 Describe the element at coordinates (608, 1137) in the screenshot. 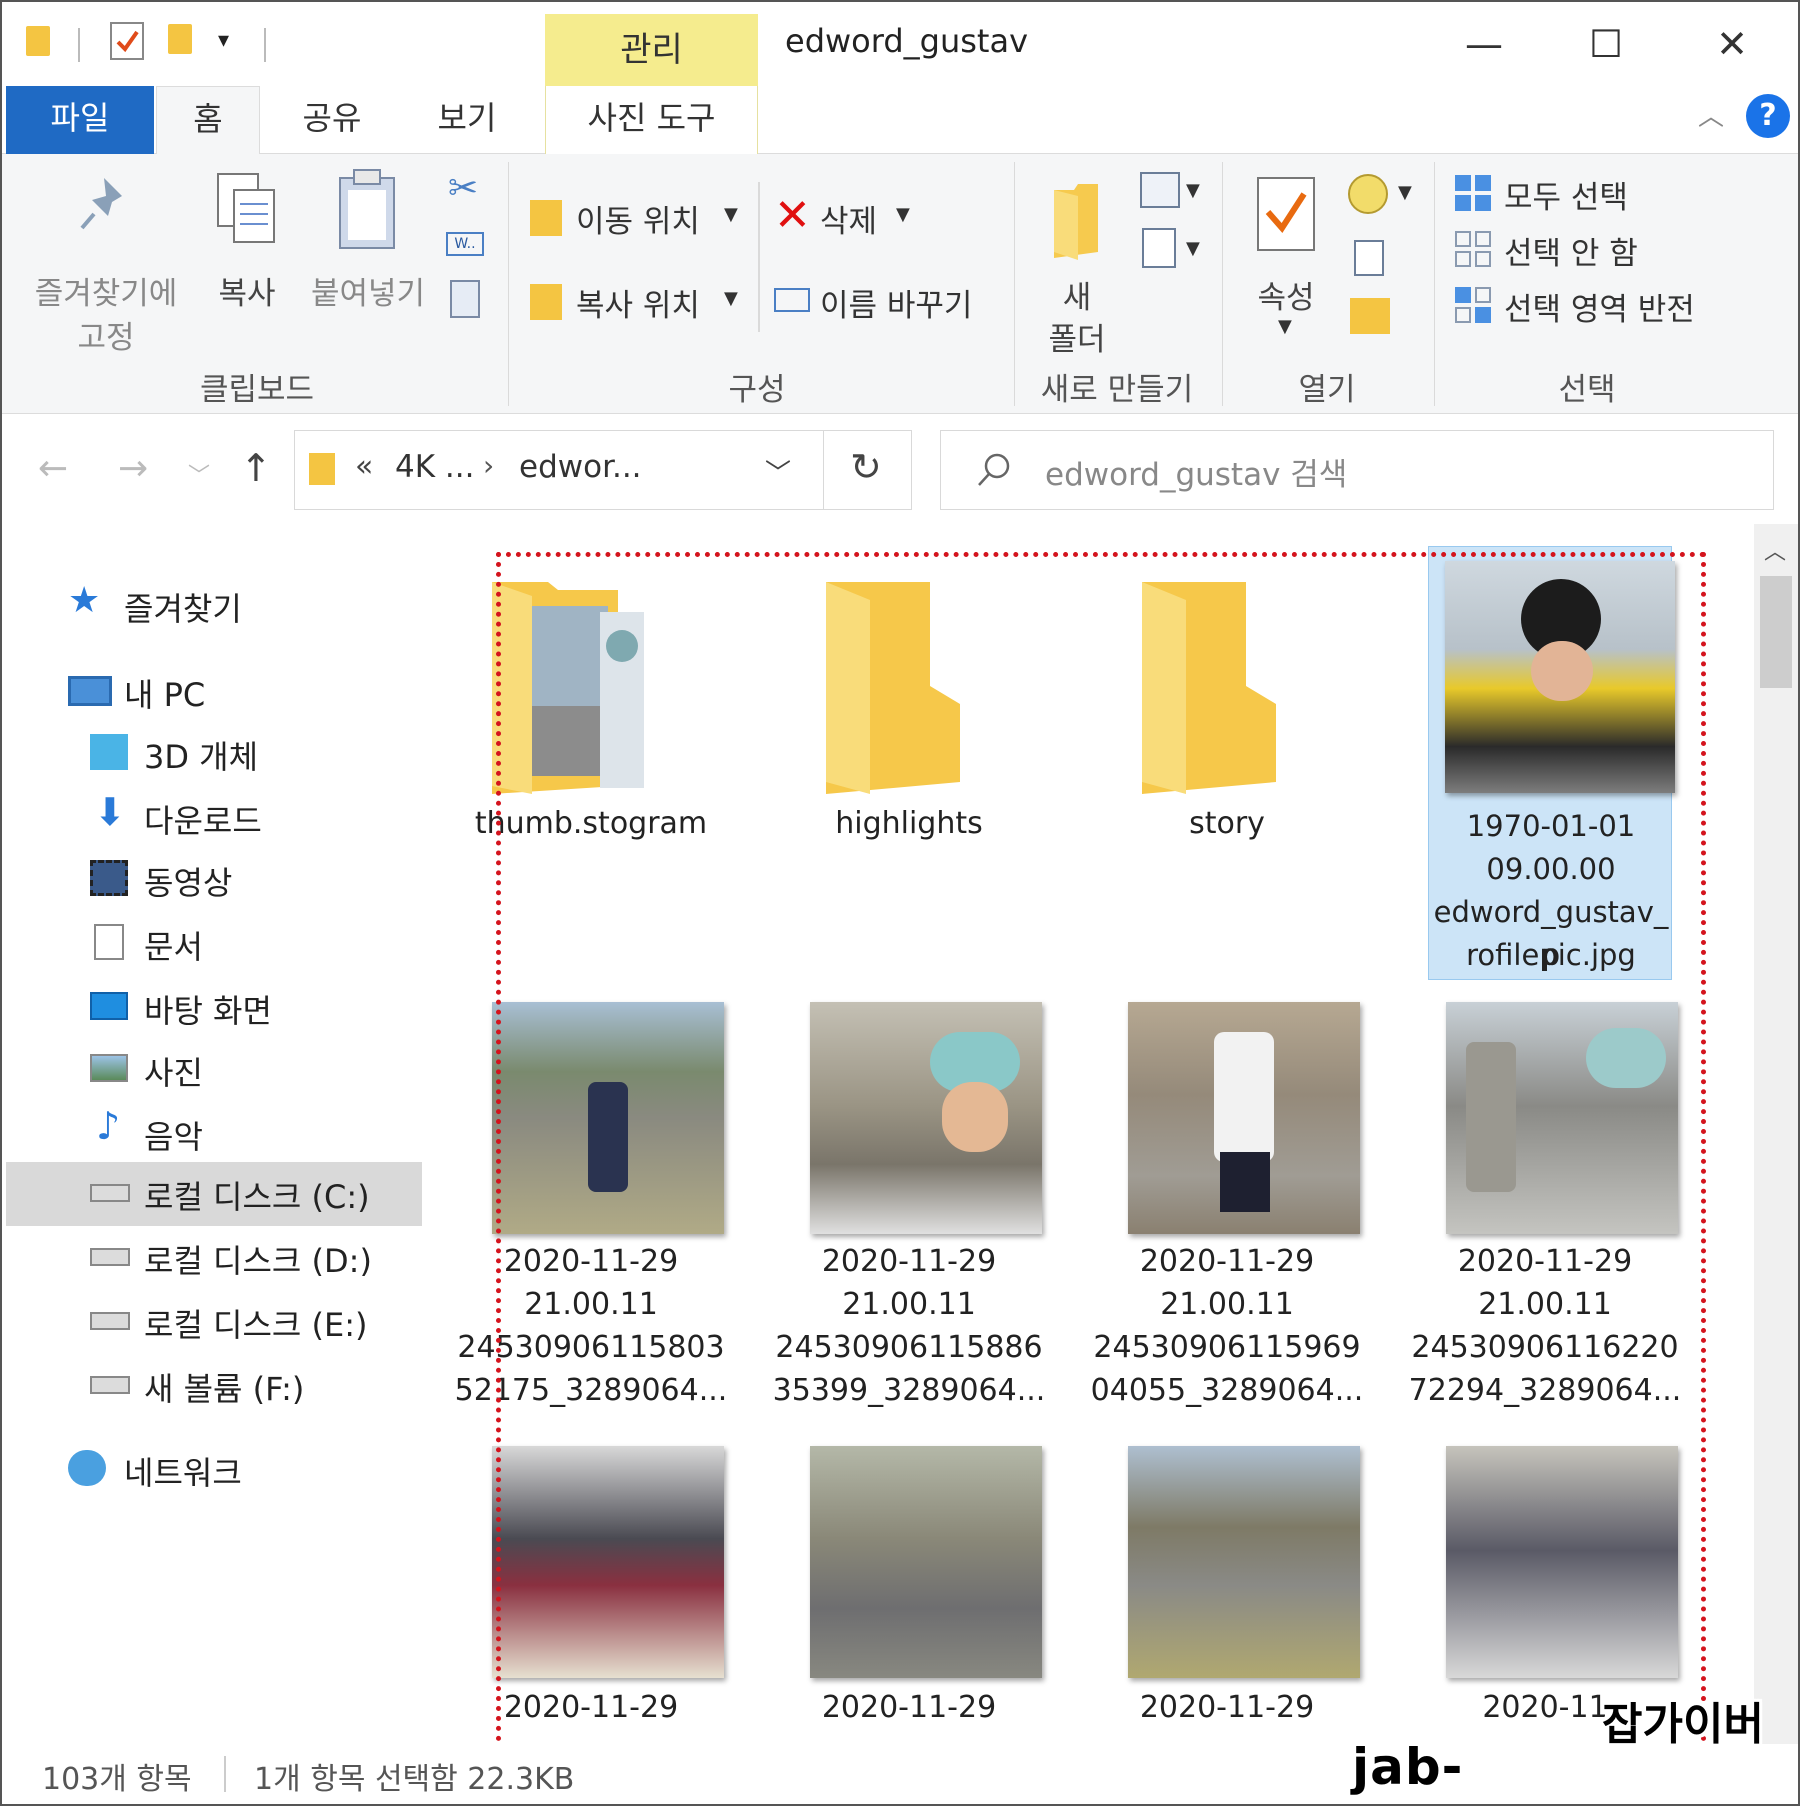

I see `cyclist-shape` at that location.